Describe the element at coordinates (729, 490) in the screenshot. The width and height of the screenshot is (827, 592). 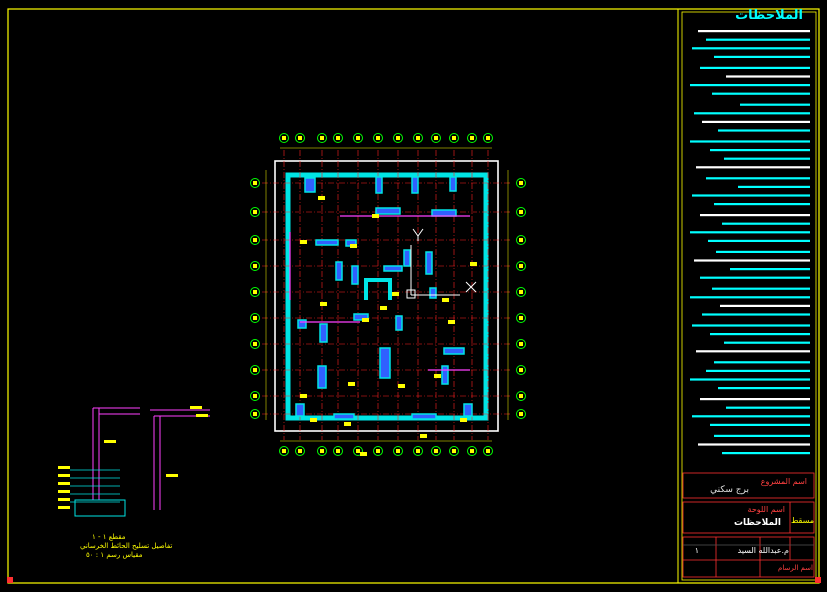
I see `project-name: برج سكني` at that location.